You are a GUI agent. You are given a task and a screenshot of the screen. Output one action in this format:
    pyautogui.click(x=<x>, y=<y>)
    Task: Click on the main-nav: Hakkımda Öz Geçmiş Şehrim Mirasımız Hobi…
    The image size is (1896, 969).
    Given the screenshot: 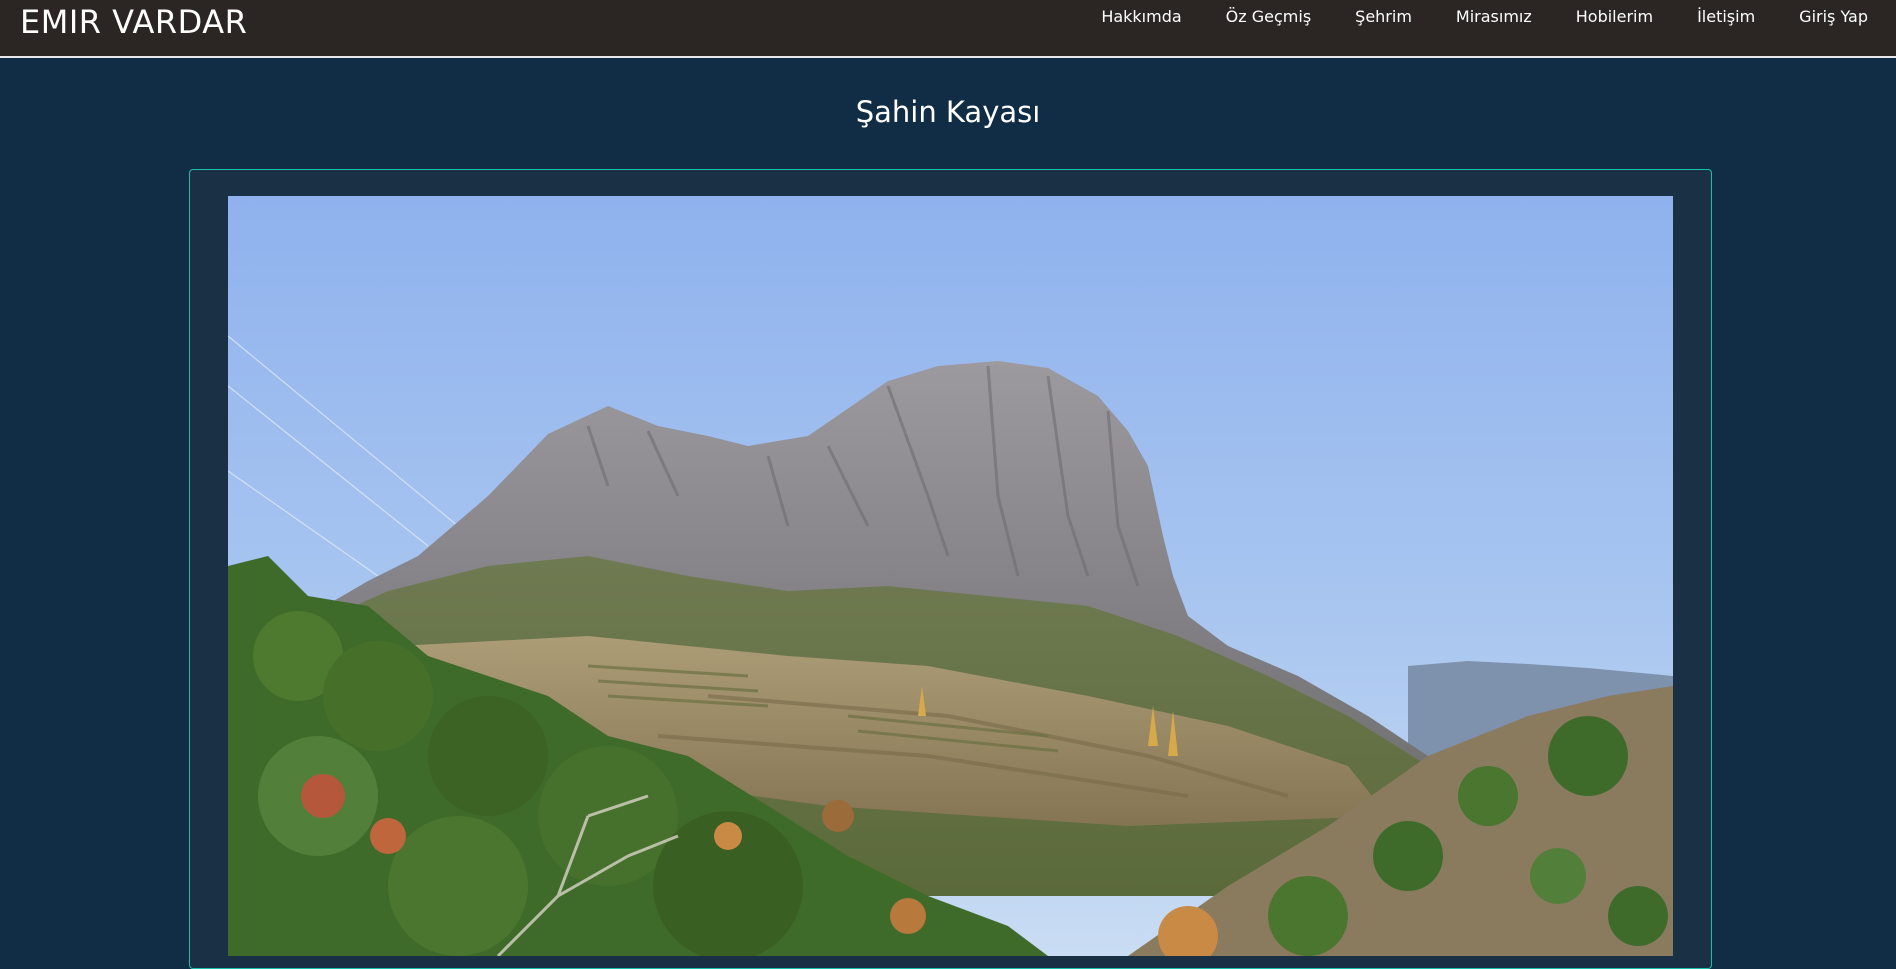 What is the action you would take?
    pyautogui.click(x=1462, y=17)
    